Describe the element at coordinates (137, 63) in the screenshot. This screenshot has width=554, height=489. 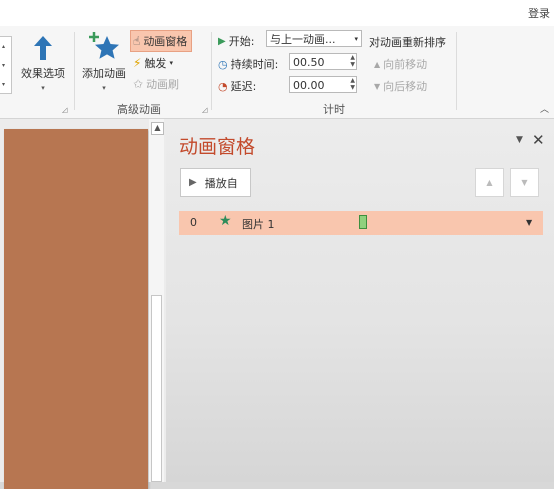
I see `lightning-icon: ⚡` at that location.